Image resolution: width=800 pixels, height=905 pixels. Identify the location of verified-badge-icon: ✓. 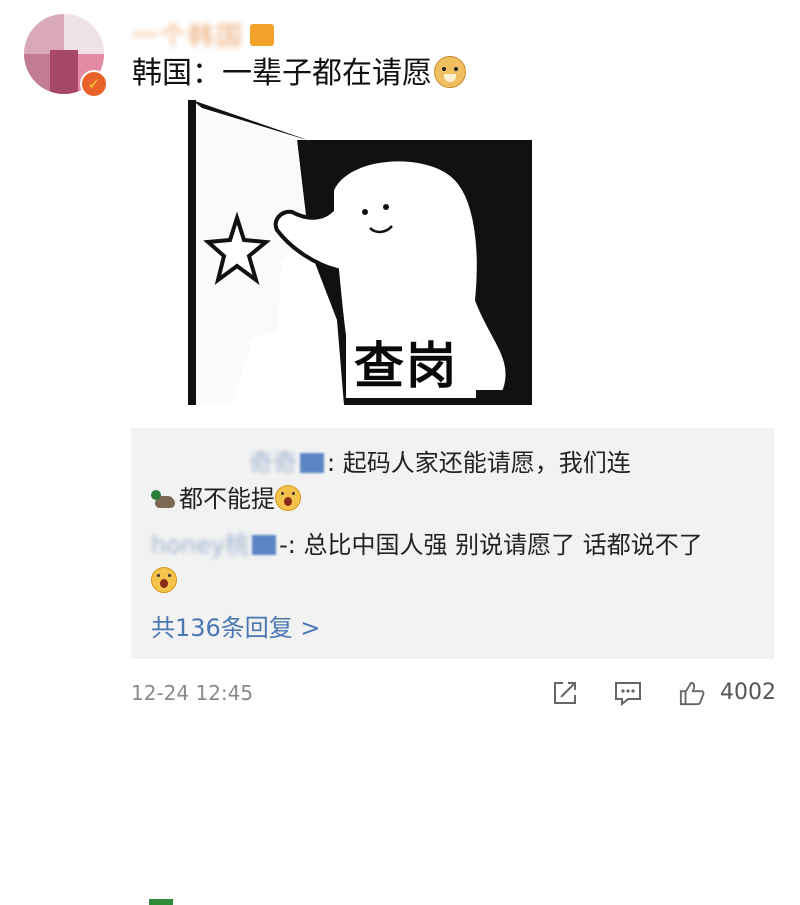
(94, 84).